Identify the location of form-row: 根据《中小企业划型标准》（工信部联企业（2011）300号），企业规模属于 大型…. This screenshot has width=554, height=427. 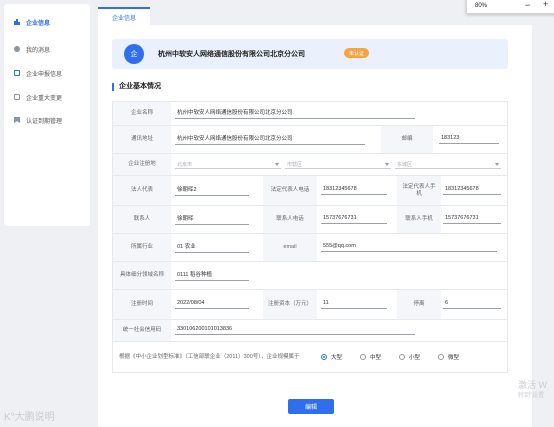
(310, 357).